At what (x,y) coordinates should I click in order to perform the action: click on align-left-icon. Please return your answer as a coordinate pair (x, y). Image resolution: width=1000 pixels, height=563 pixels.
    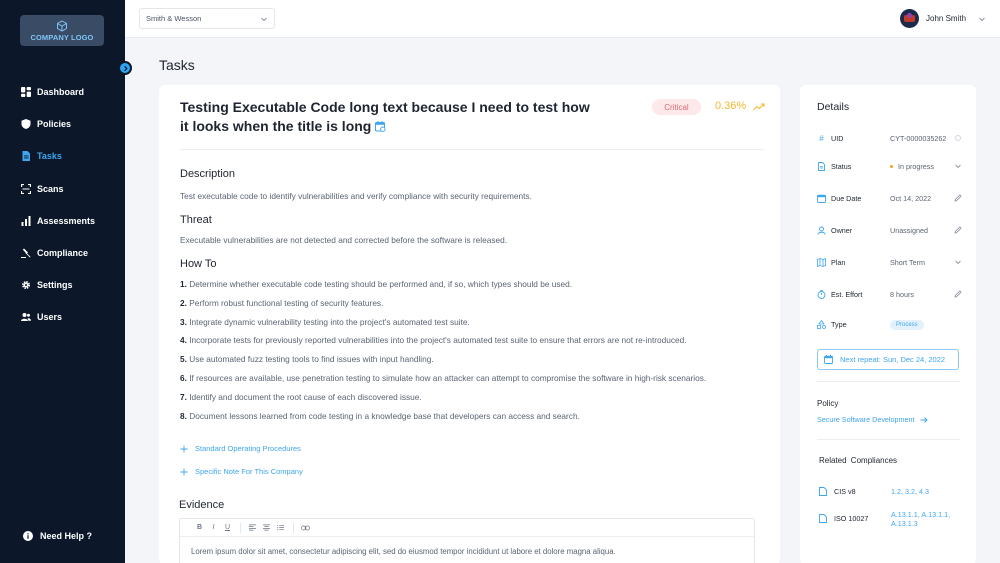
    Looking at the image, I should click on (252, 527).